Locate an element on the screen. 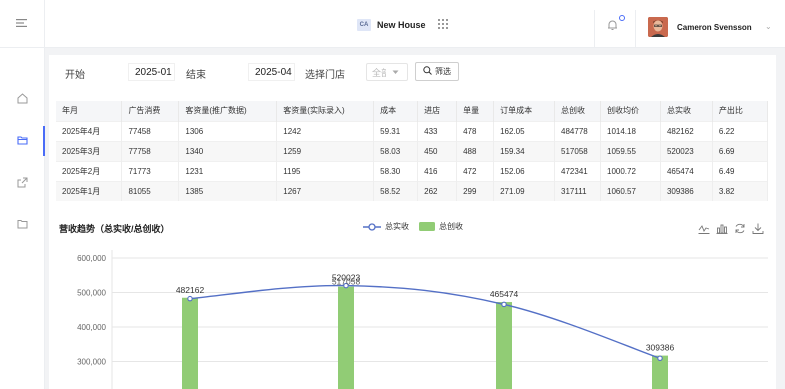 The image size is (785, 389). y-tick-label: 400,000 is located at coordinates (91, 327).